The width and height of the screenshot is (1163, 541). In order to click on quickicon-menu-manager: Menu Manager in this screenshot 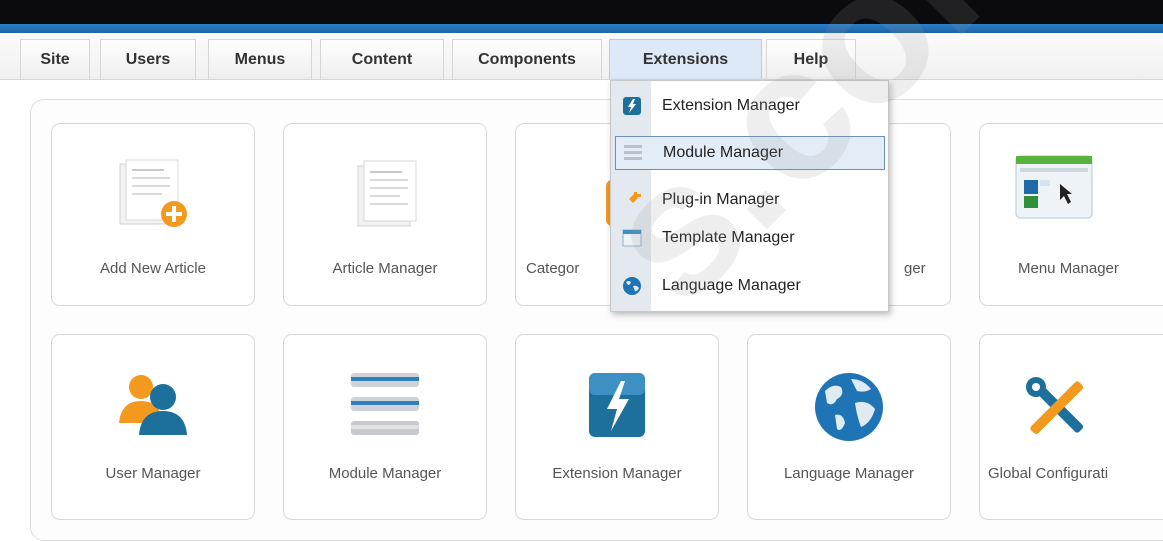, I will do `click(1071, 214)`.